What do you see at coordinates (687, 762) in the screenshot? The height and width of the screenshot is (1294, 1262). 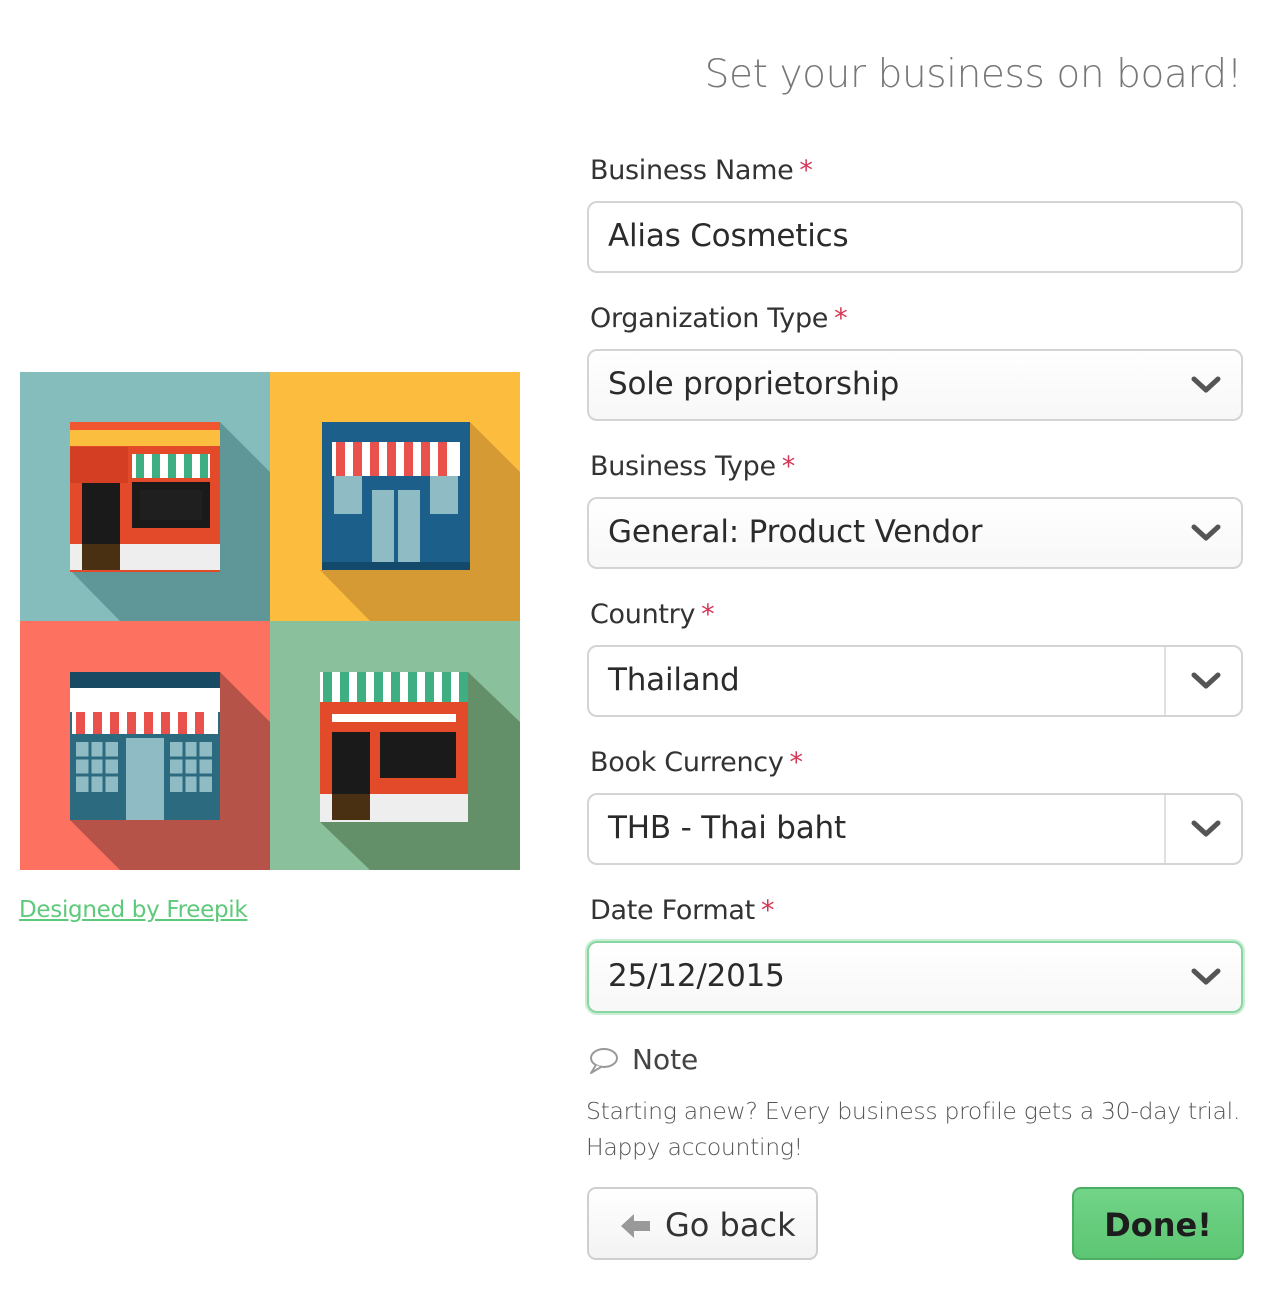 I see `book-currency-label-text: Book Currency` at bounding box center [687, 762].